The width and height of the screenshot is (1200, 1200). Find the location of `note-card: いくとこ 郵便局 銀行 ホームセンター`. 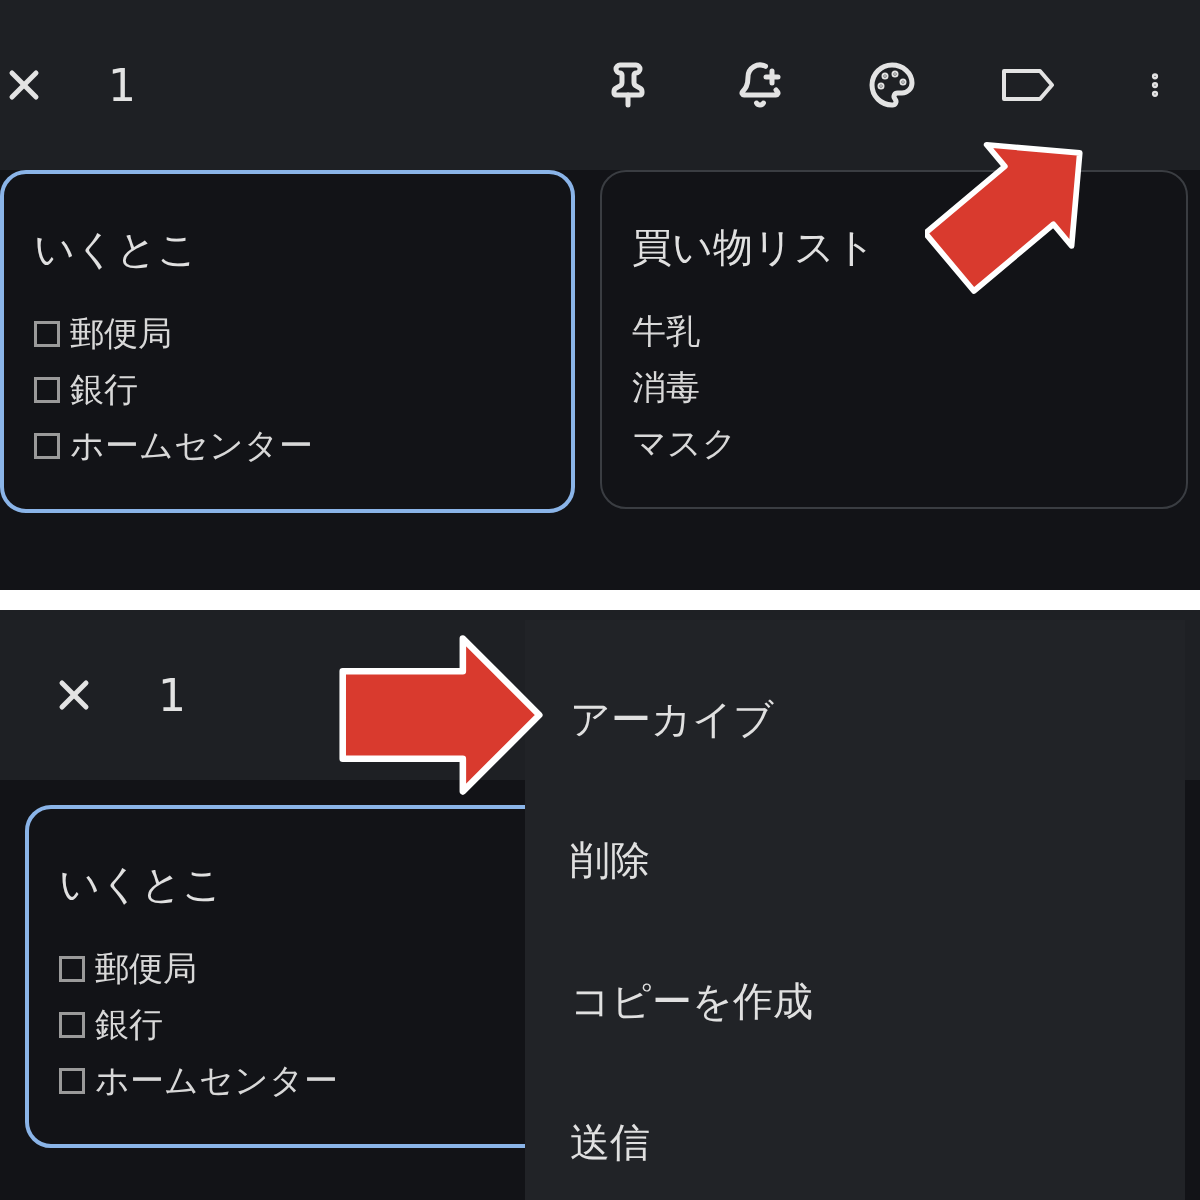

note-card: いくとこ 郵便局 銀行 ホームセンター is located at coordinates (287, 341).